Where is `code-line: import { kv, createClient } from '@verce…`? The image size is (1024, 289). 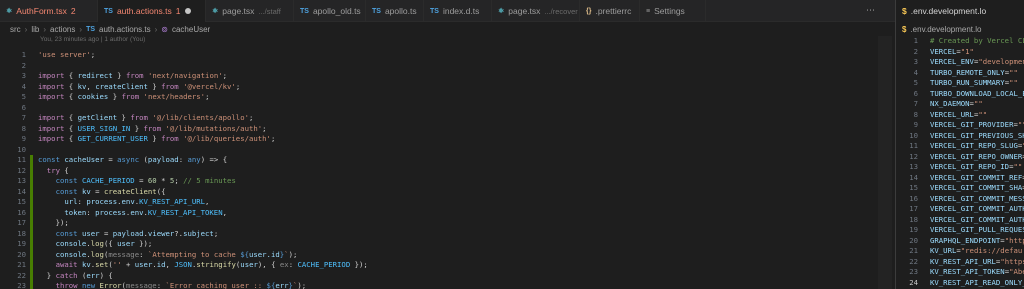 code-line: import { kv, createClient } from '@verce… is located at coordinates (139, 87).